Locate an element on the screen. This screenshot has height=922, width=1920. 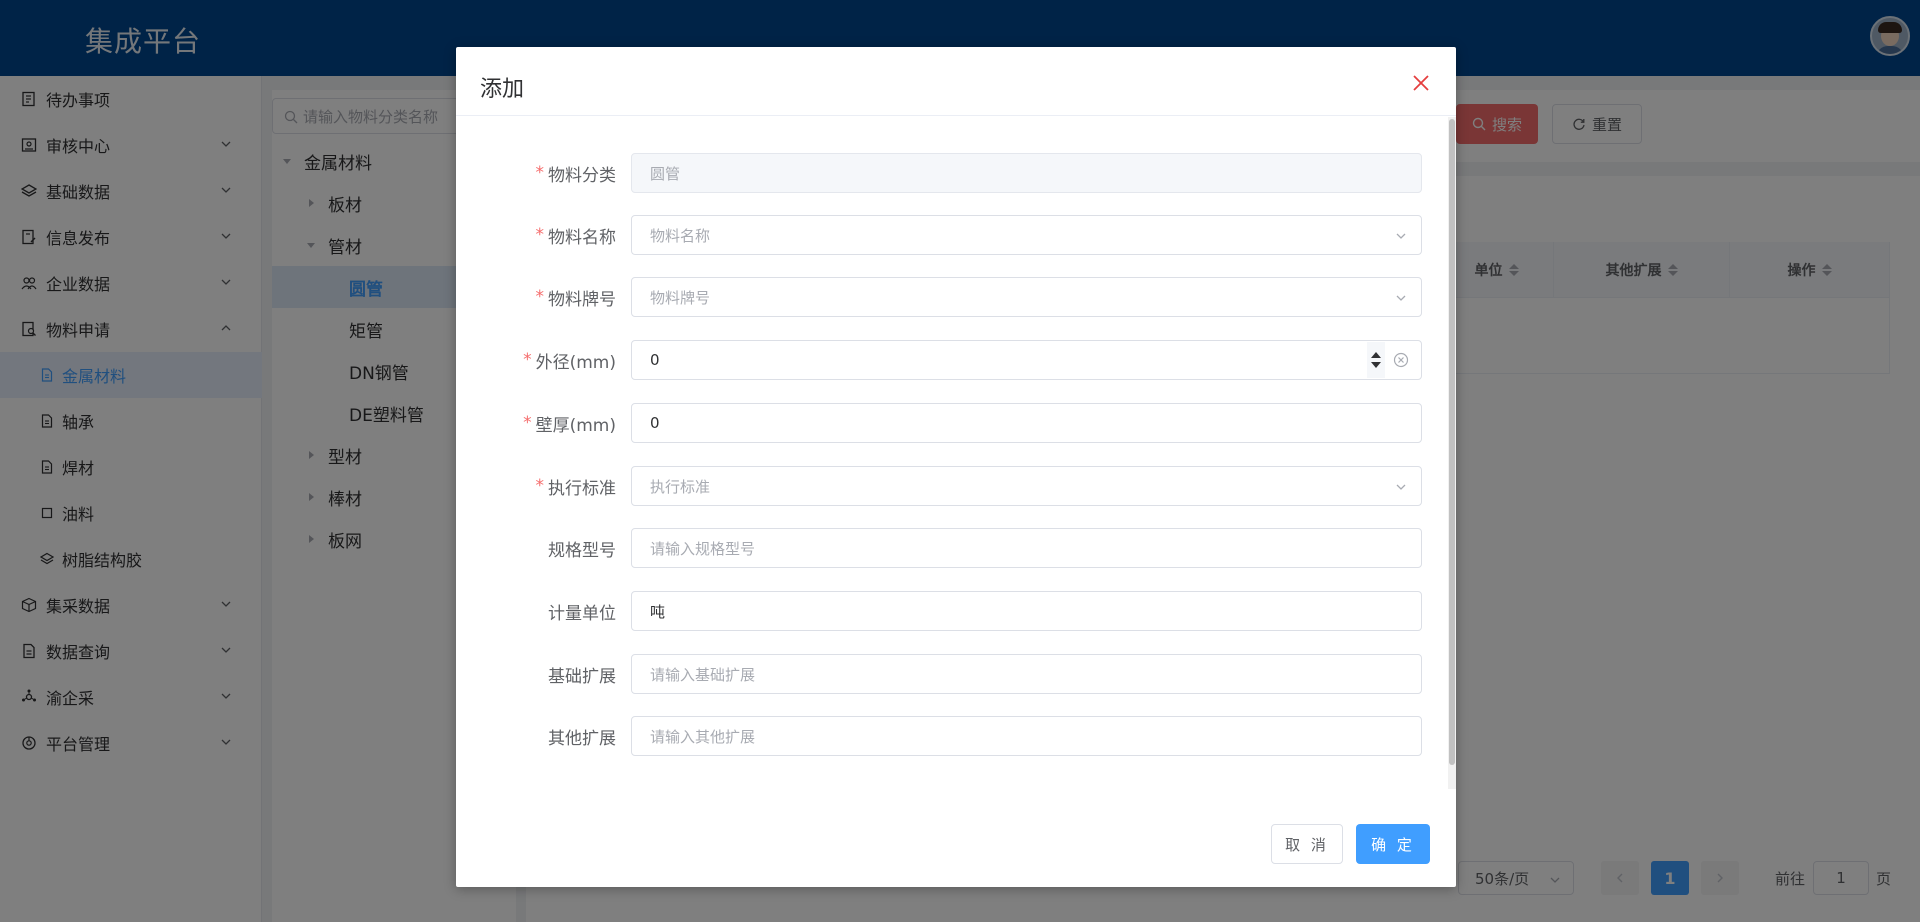
number-stepper is located at coordinates (1376, 360).